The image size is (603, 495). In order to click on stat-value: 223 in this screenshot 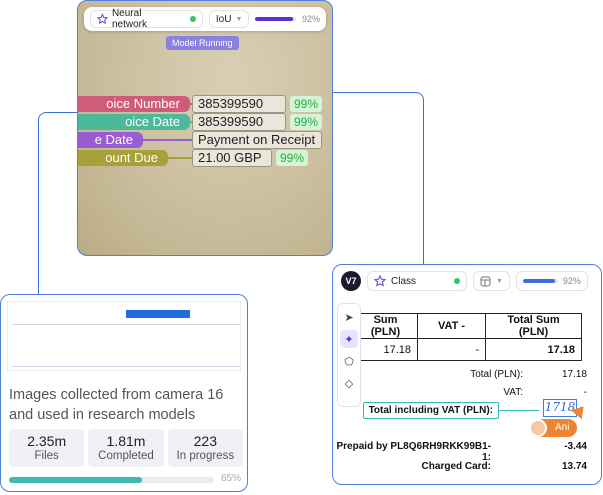, I will do `click(205, 441)`.